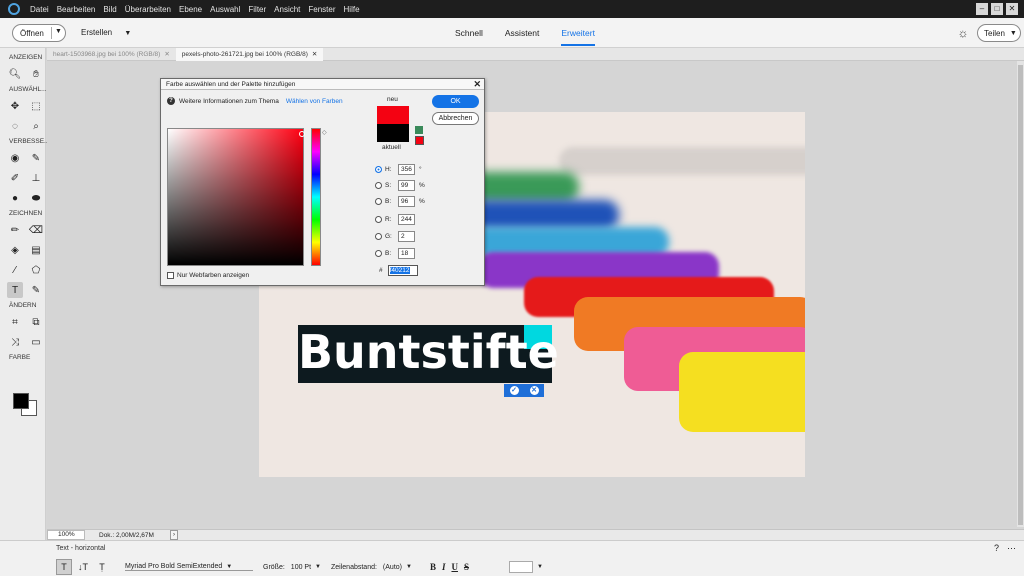  Describe the element at coordinates (15, 230) in the screenshot. I see `brush-tool-icon: ✏︎` at that location.